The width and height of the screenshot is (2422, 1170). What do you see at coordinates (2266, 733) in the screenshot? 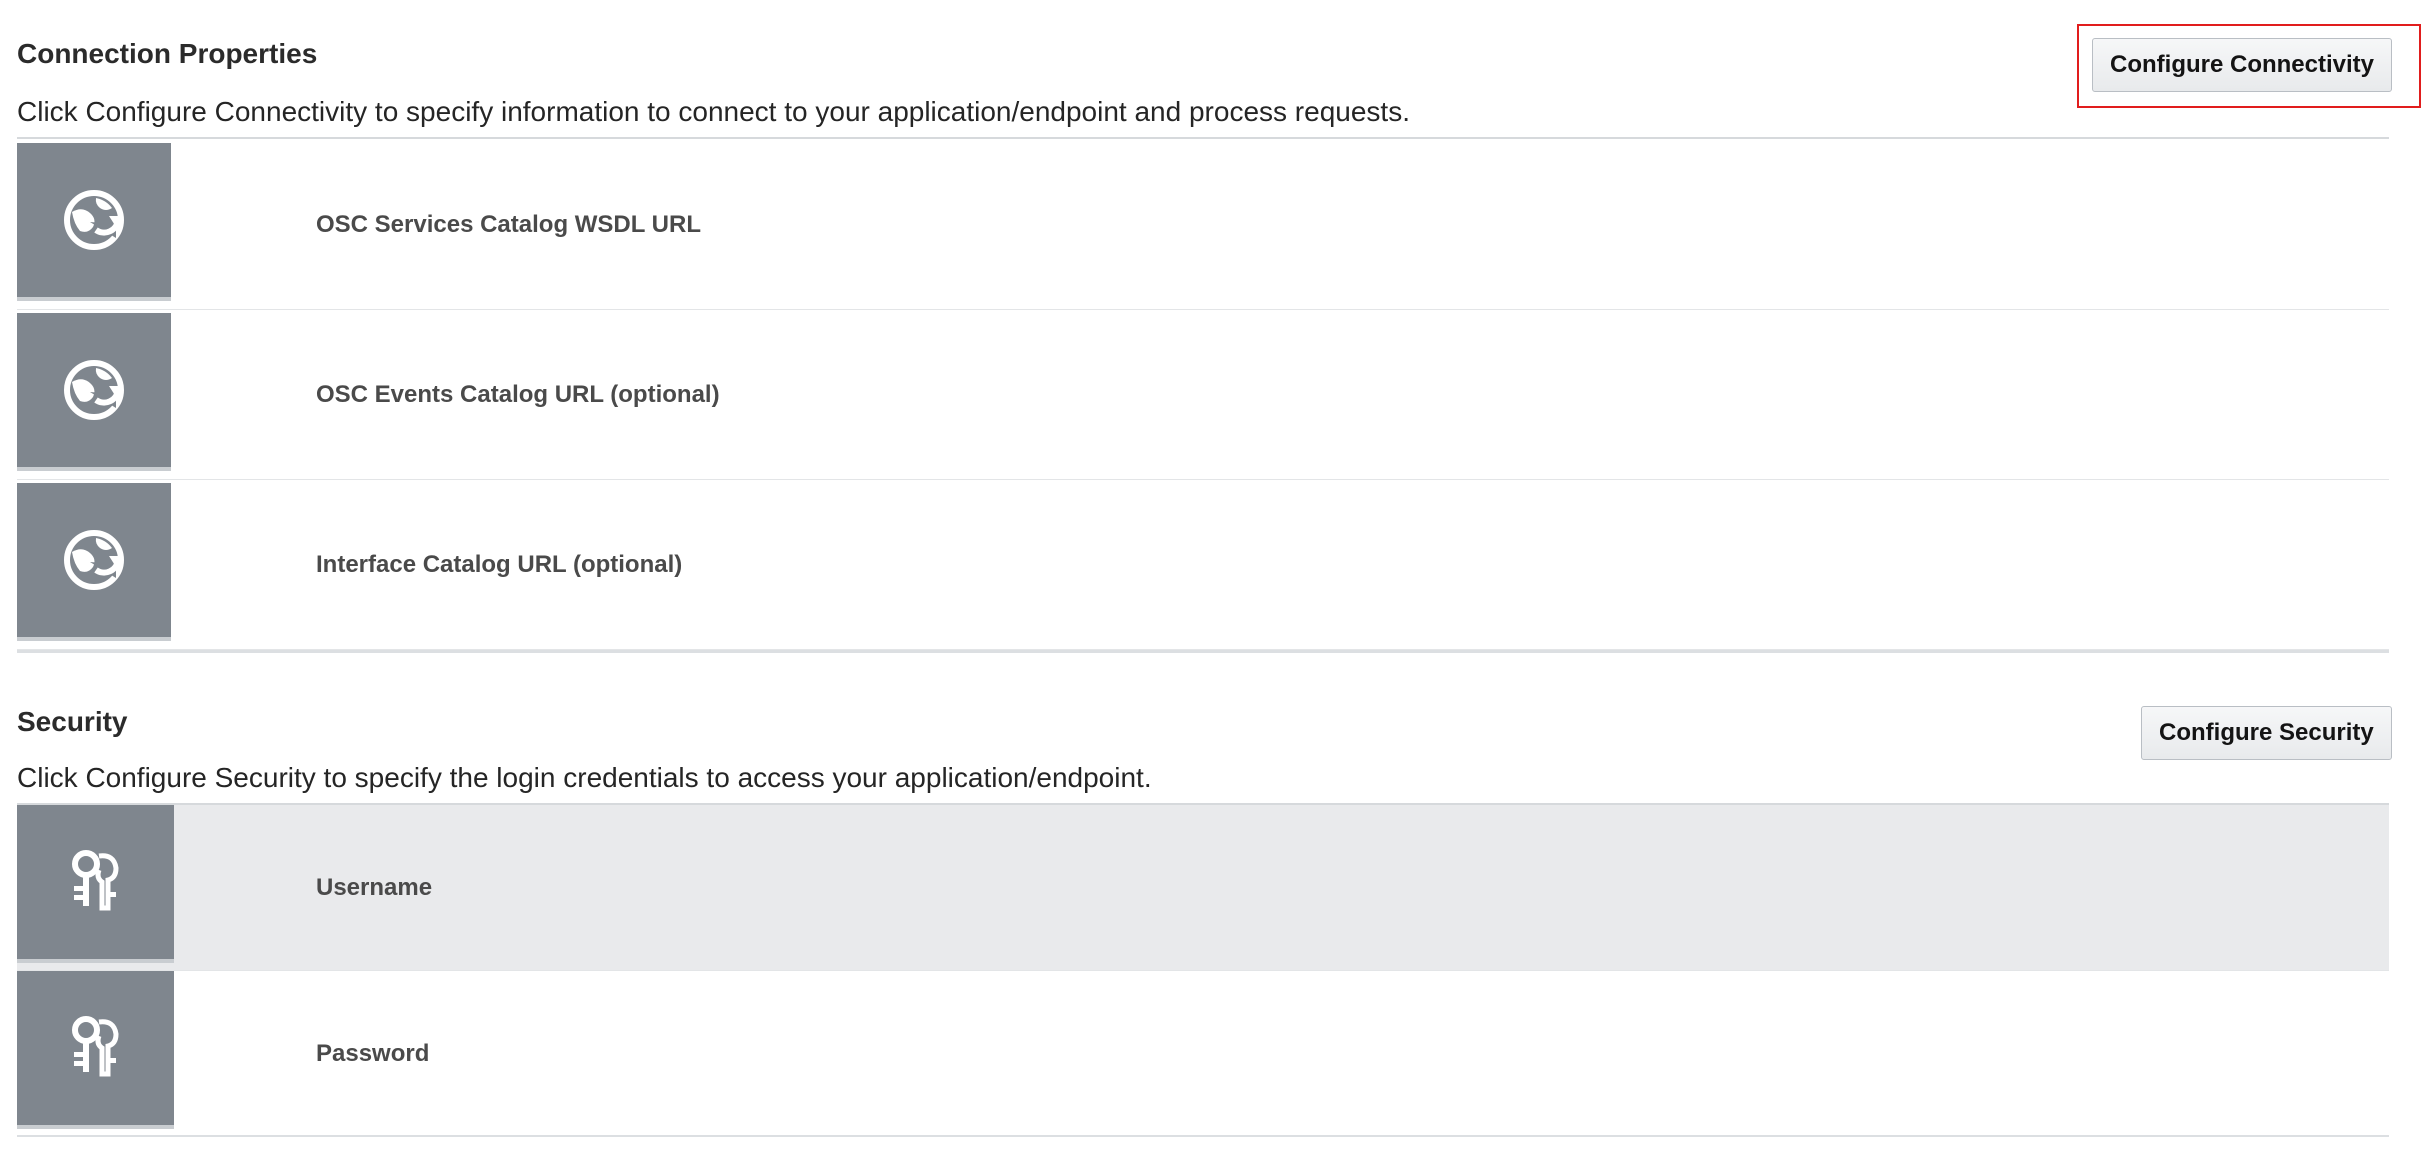
I see `configure-security-button: Configure Security` at bounding box center [2266, 733].